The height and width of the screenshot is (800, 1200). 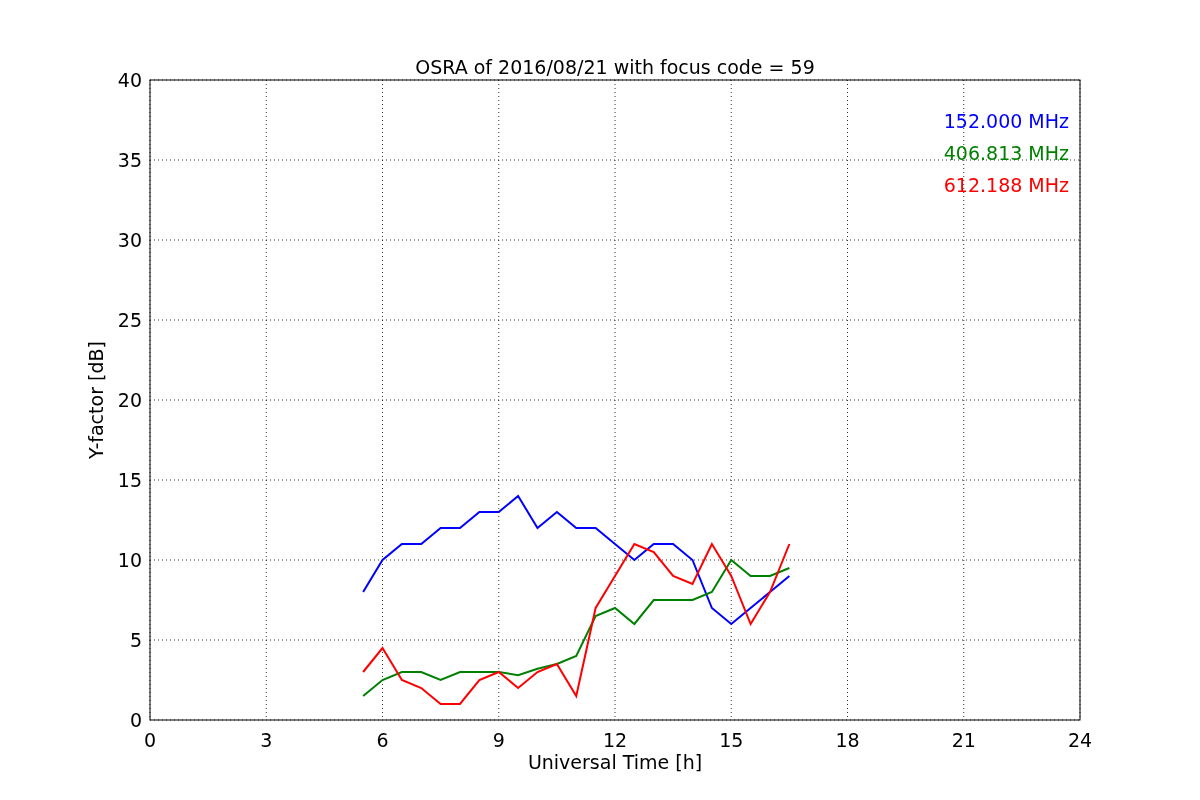 What do you see at coordinates (615, 740) in the screenshot?
I see `x-tick-label: 12` at bounding box center [615, 740].